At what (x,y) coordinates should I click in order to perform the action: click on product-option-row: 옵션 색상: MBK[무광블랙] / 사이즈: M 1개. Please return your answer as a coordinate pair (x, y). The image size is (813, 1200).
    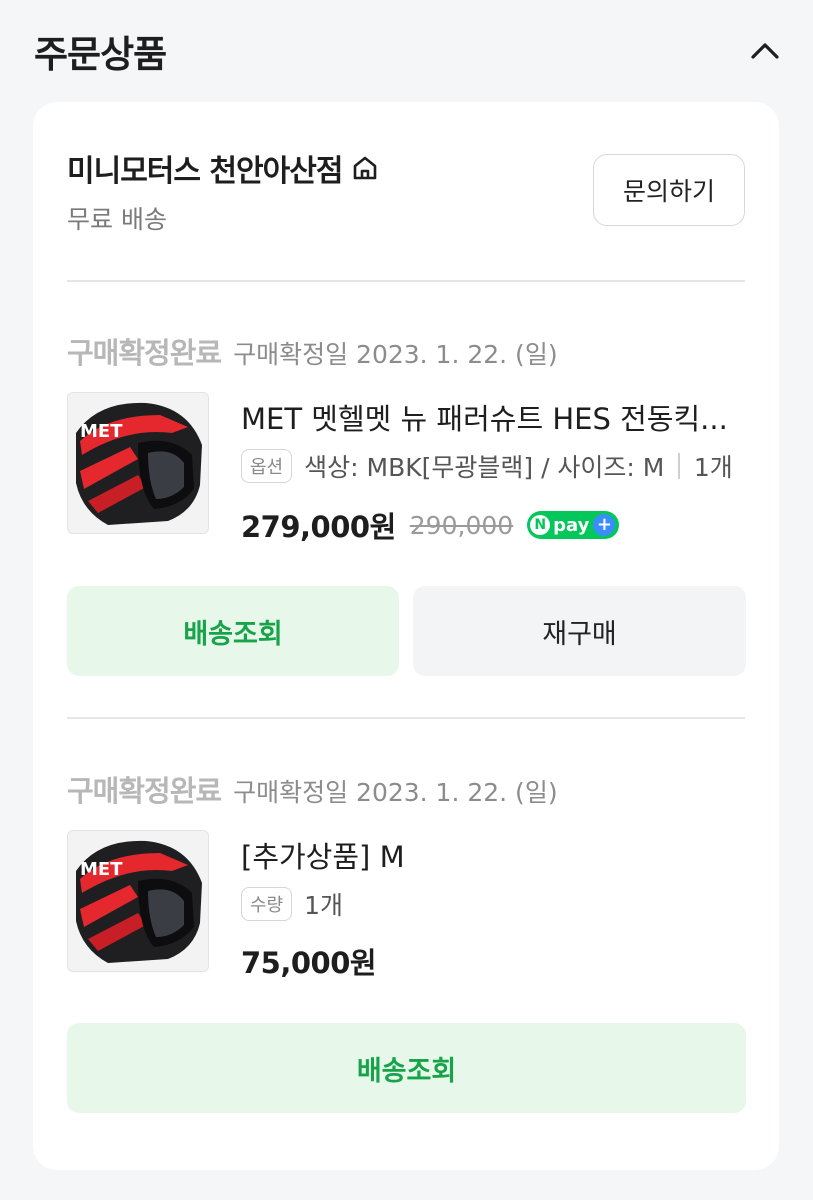
    Looking at the image, I should click on (487, 466).